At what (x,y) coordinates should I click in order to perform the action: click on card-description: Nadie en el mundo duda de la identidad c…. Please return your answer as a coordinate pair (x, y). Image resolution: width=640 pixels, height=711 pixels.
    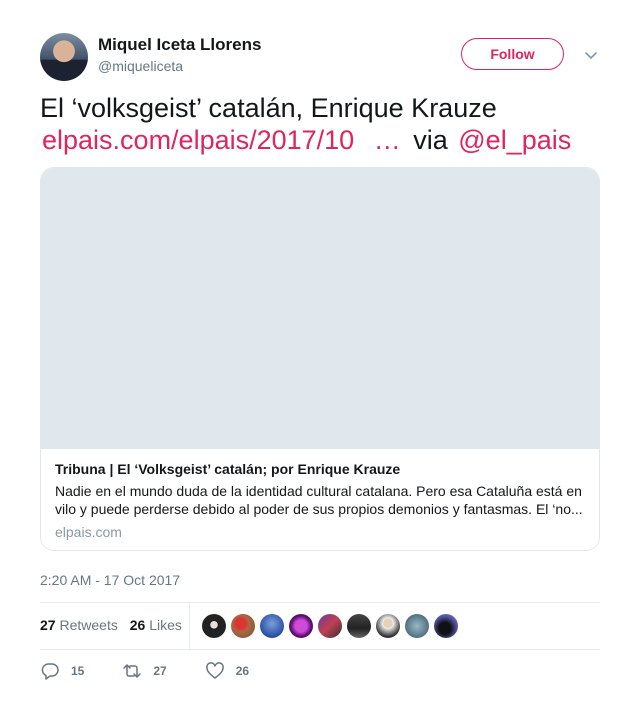
    Looking at the image, I should click on (319, 500).